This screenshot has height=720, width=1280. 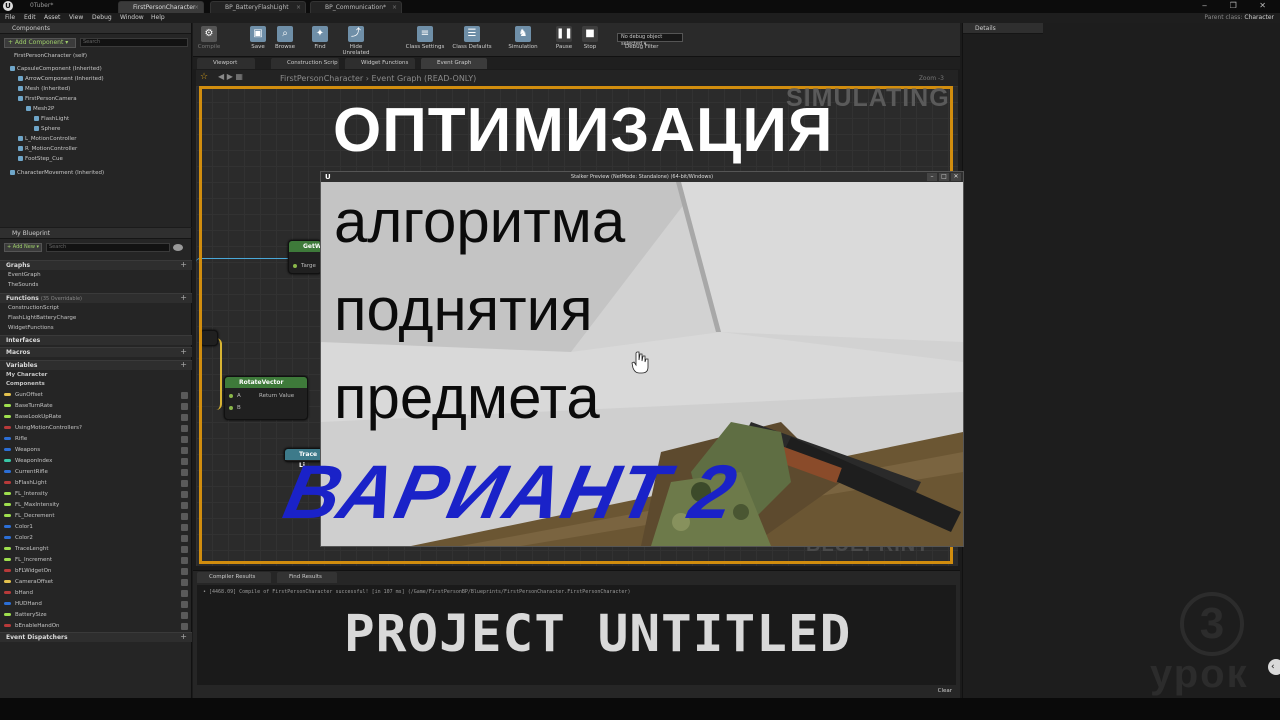 I want to click on functions-section: Functions (35 Overridable) +, so click(x=96, y=298).